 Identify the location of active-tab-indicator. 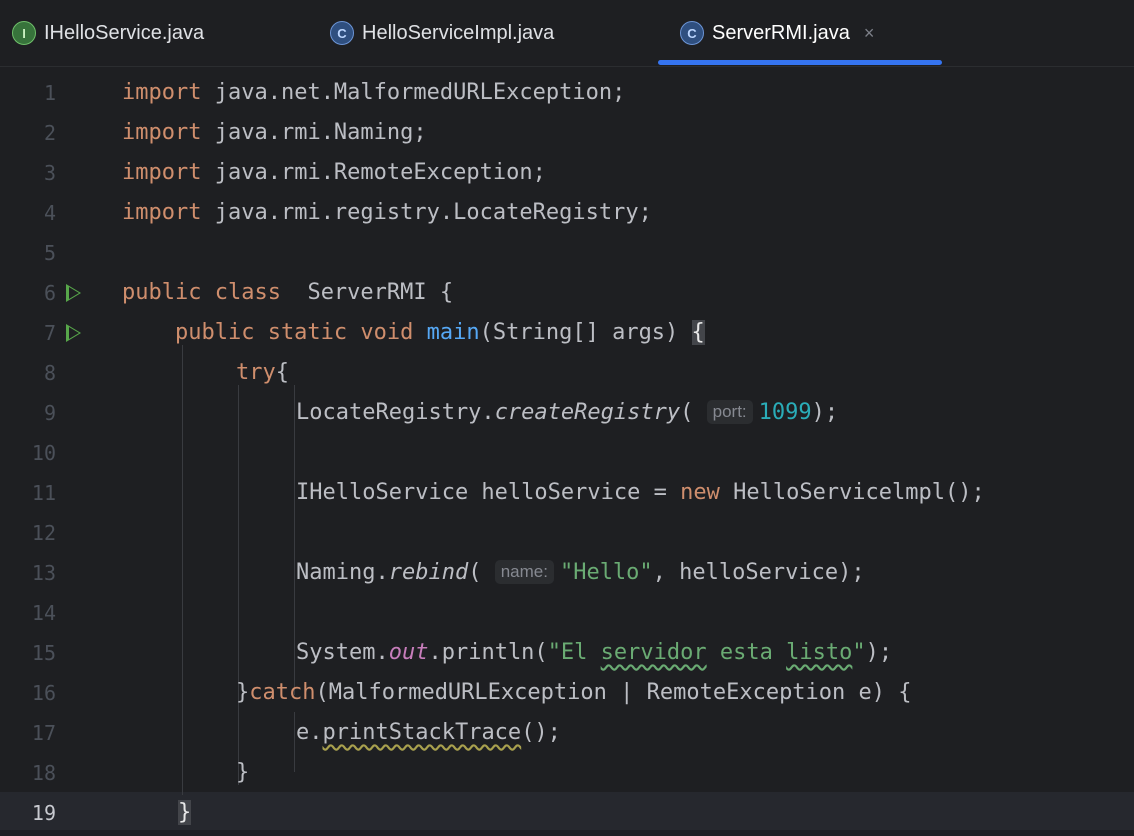
(800, 62).